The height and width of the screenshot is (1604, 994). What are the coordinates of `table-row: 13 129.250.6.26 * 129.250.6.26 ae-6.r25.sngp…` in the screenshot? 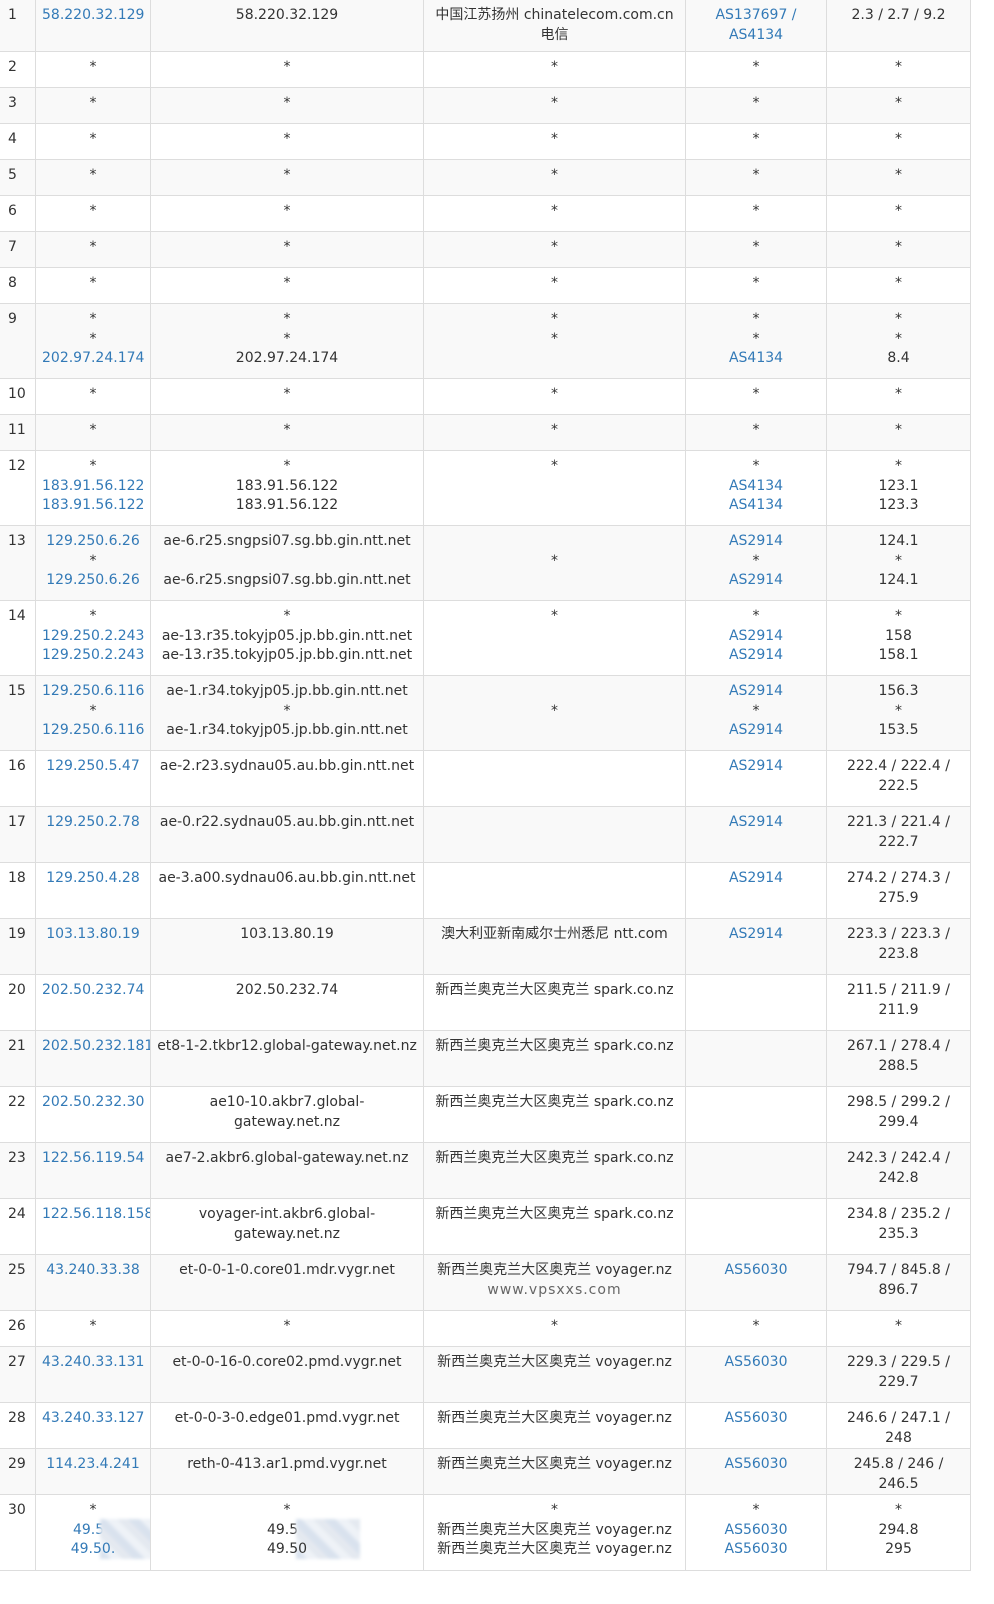 It's located at (485, 563).